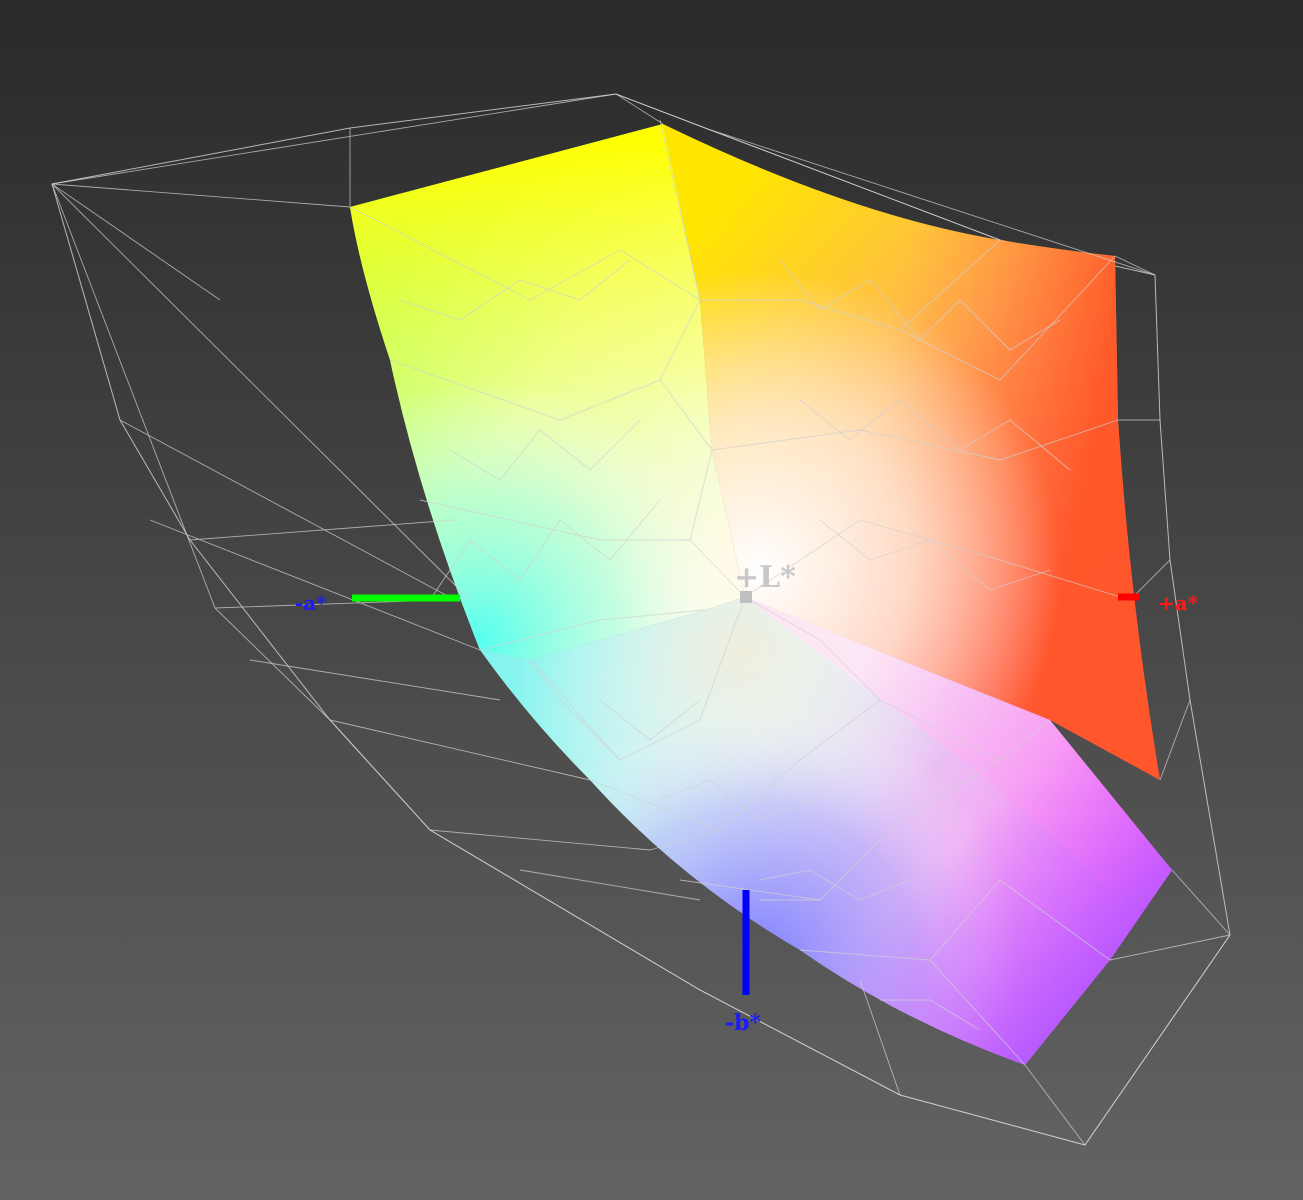 This screenshot has width=1303, height=1200. What do you see at coordinates (765, 577) in the screenshot?
I see `l-plus-label: +L*` at bounding box center [765, 577].